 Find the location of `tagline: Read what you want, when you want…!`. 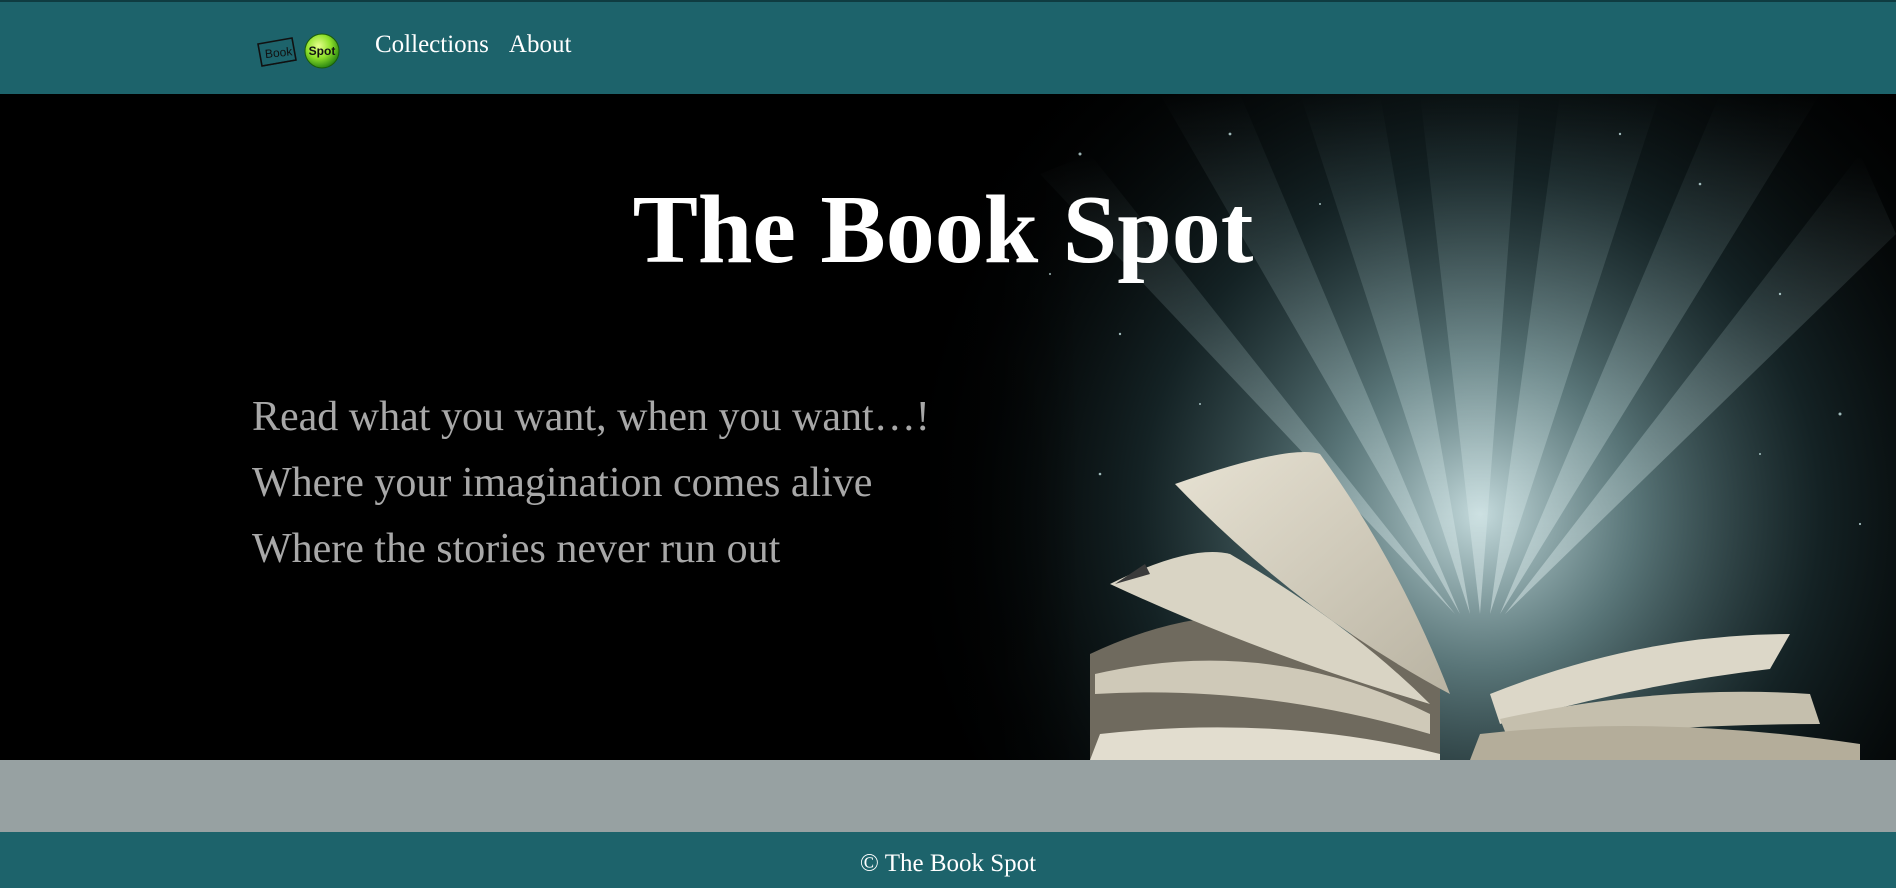

tagline: Read what you want, when you want…! is located at coordinates (591, 417).